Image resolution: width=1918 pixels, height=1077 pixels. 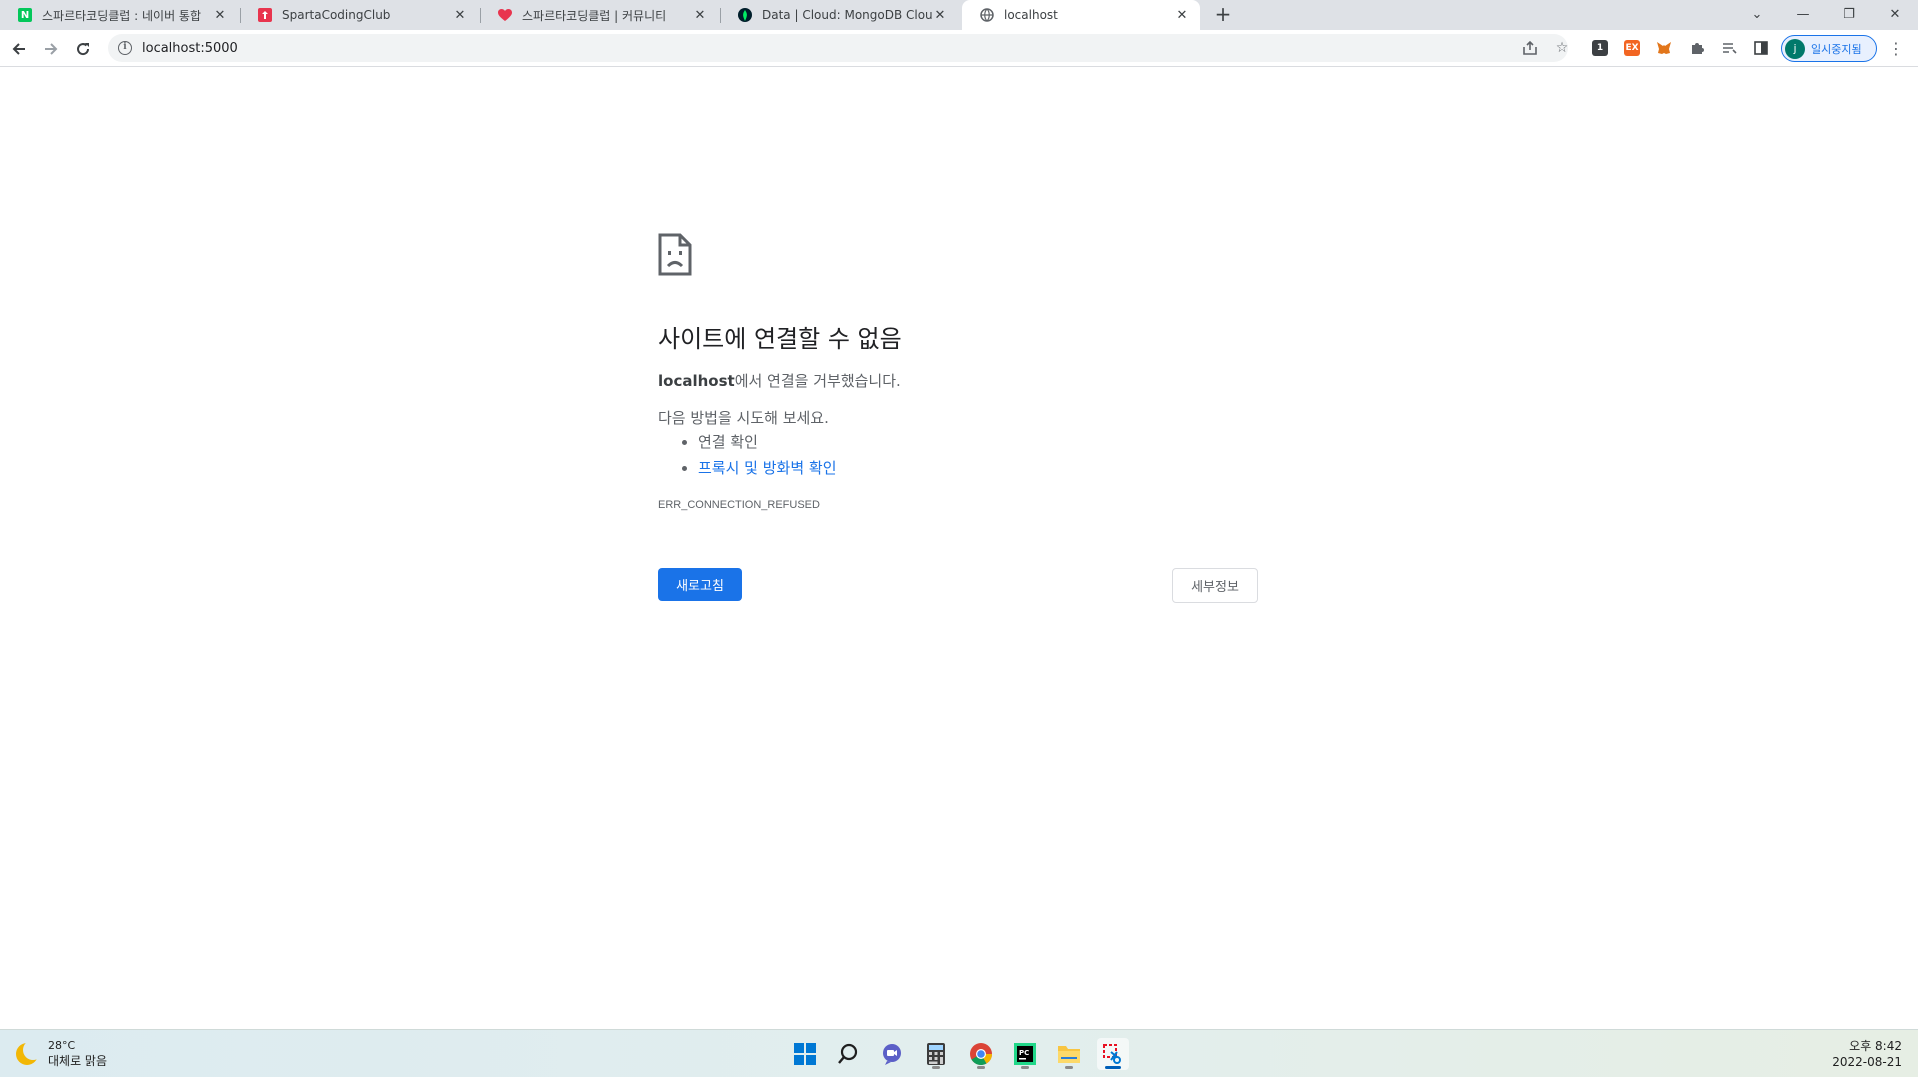 I want to click on teams-chat-button, so click(x=892, y=1054).